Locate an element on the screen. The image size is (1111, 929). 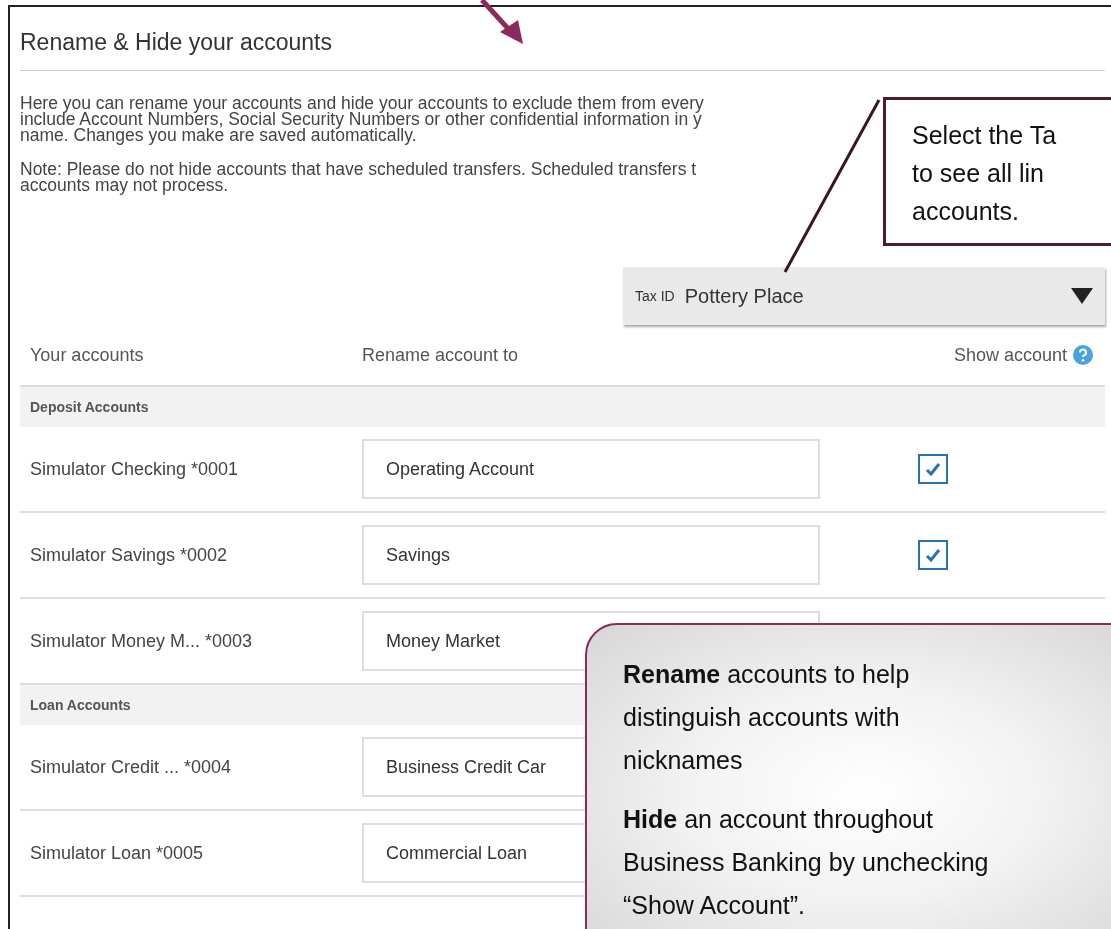
column-header: Show account is located at coordinates (1010, 355).